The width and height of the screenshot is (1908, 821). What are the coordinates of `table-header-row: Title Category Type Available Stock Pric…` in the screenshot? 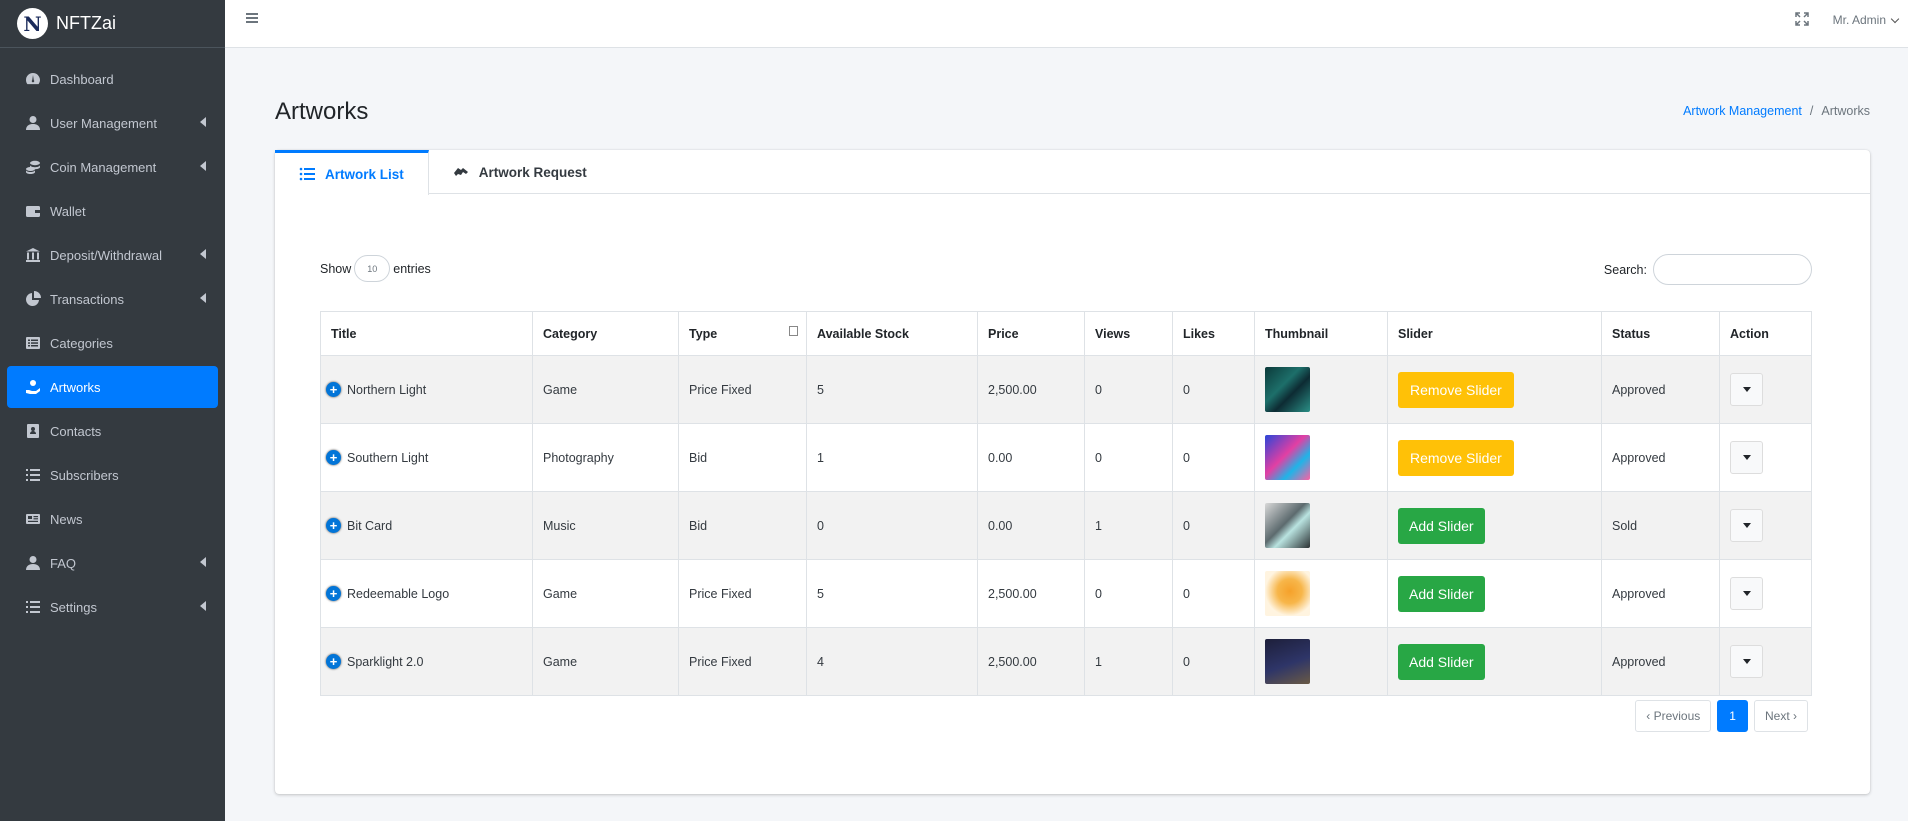 It's located at (1066, 333).